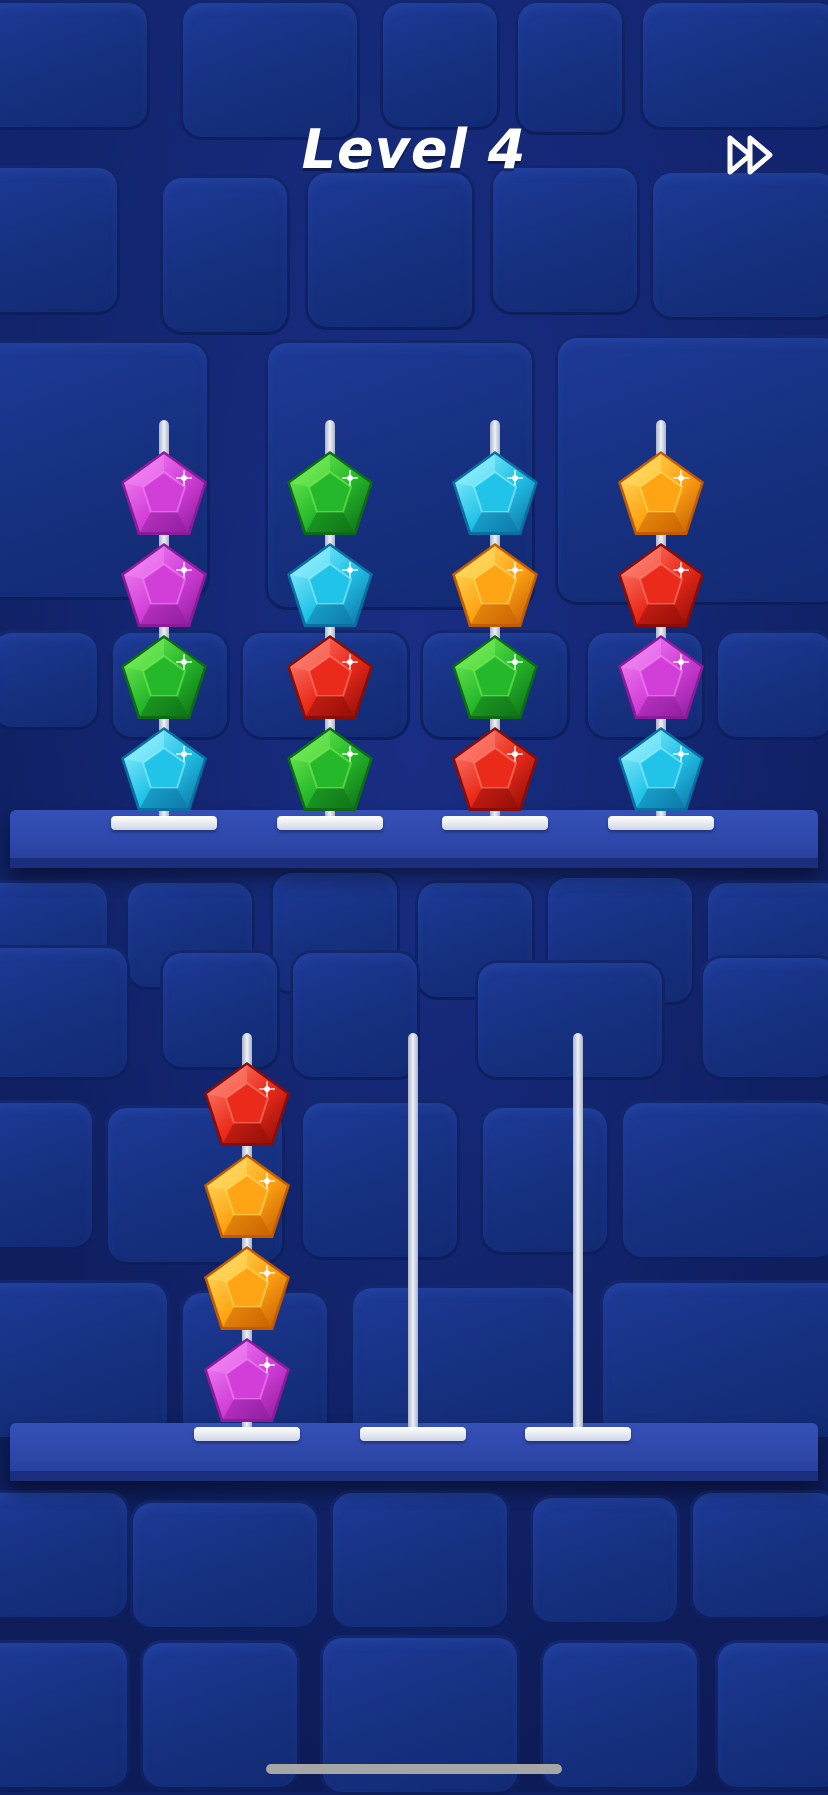 The height and width of the screenshot is (1795, 828). Describe the element at coordinates (414, 149) in the screenshot. I see `level-title: Level 4` at that location.